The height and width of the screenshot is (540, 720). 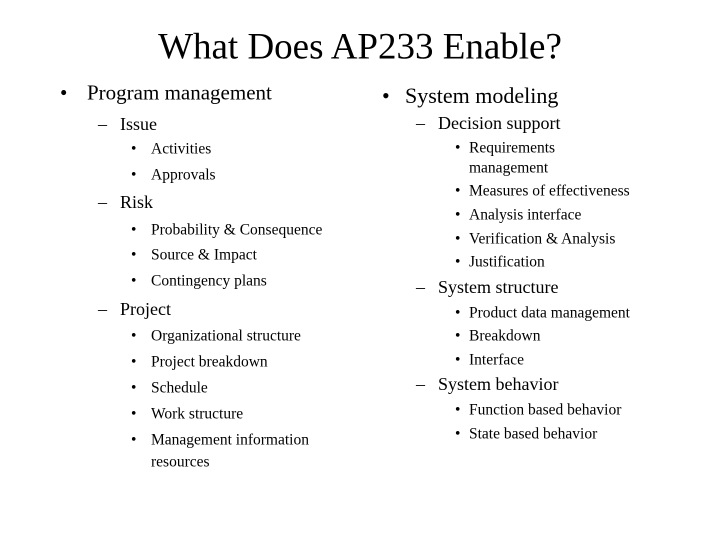 What do you see at coordinates (549, 191) in the screenshot?
I see `list-item: Measures of effectiveness` at bounding box center [549, 191].